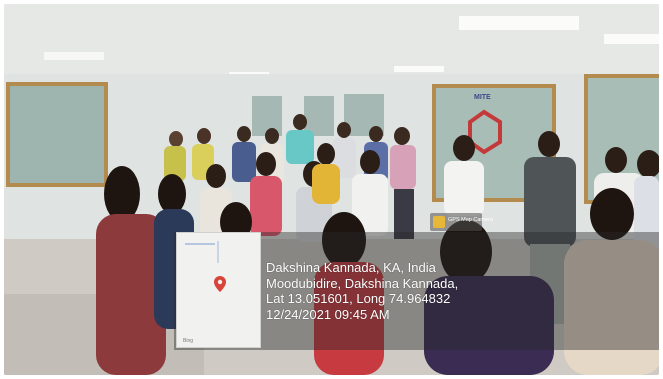 Image resolution: width=663 pixels, height=379 pixels. What do you see at coordinates (358, 298) in the screenshot?
I see `geotag-coordinates: Lat 13.051601, Long 74.964832` at bounding box center [358, 298].